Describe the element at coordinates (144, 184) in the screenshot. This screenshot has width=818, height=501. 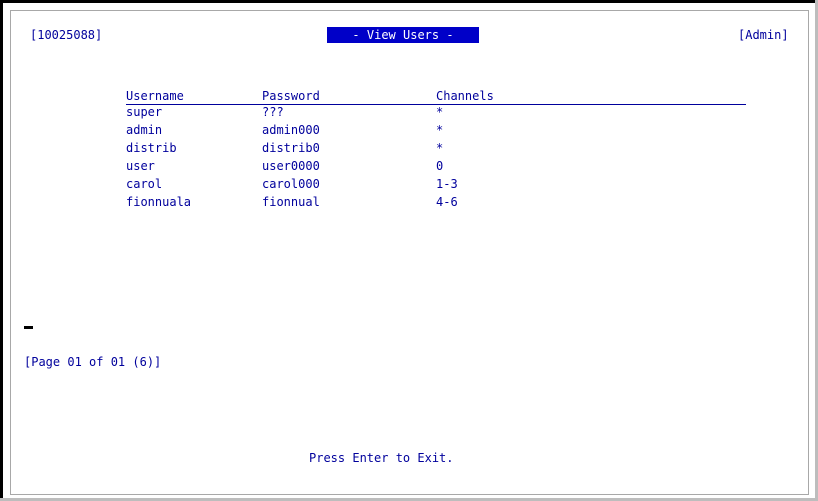
I see `username-cell: carol` at that location.